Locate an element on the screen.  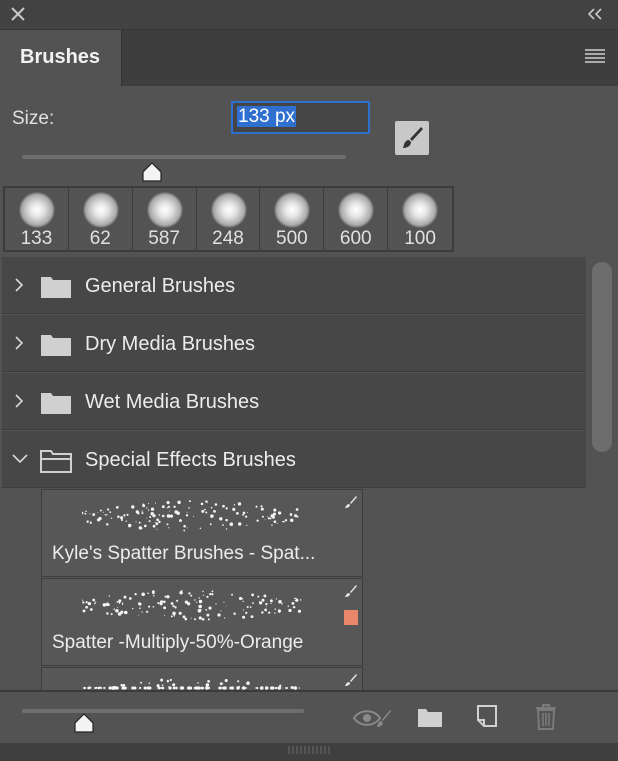
preset-5: 600 is located at coordinates (356, 219).